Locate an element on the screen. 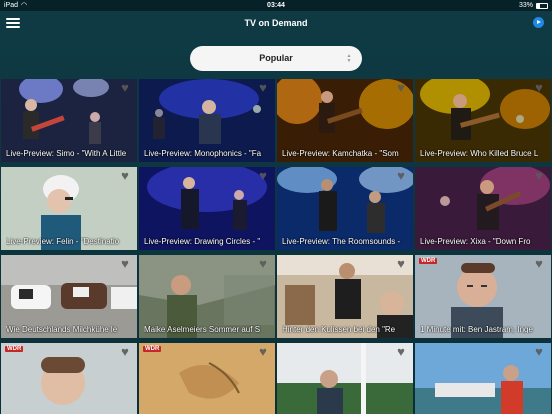 The image size is (552, 414). video-title: Live-Preview: Who Killed Bruce L is located at coordinates (479, 153).